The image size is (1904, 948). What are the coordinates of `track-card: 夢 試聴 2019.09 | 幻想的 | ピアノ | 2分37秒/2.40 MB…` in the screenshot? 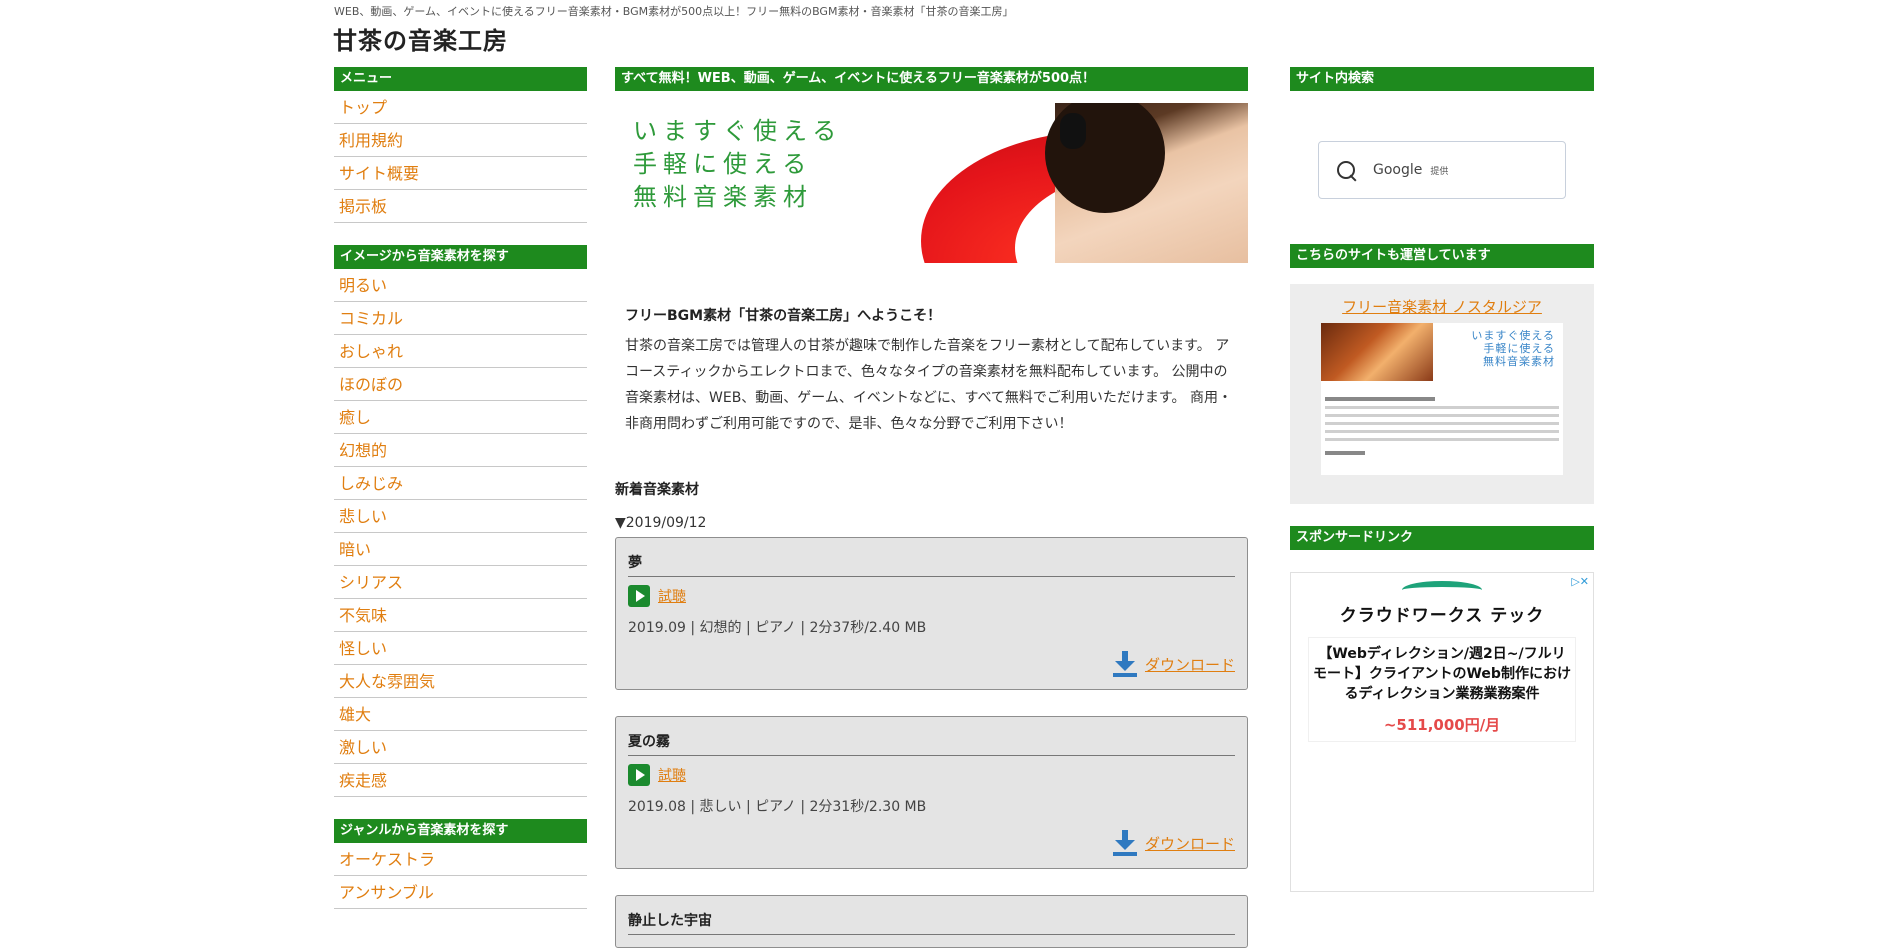 It's located at (931, 613).